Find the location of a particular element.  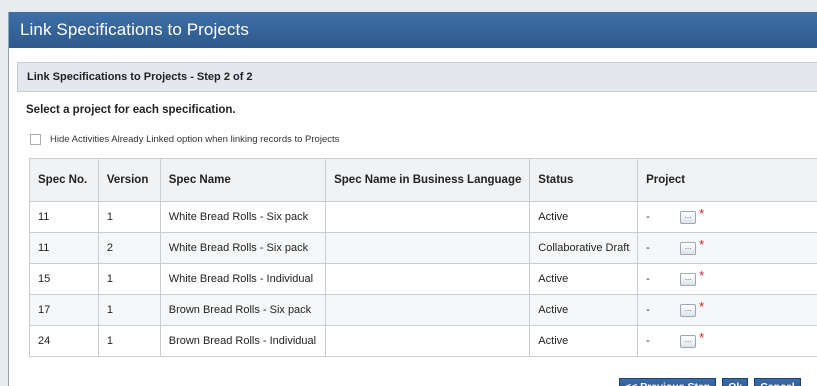

hide-linked-checkbox is located at coordinates (35, 139).